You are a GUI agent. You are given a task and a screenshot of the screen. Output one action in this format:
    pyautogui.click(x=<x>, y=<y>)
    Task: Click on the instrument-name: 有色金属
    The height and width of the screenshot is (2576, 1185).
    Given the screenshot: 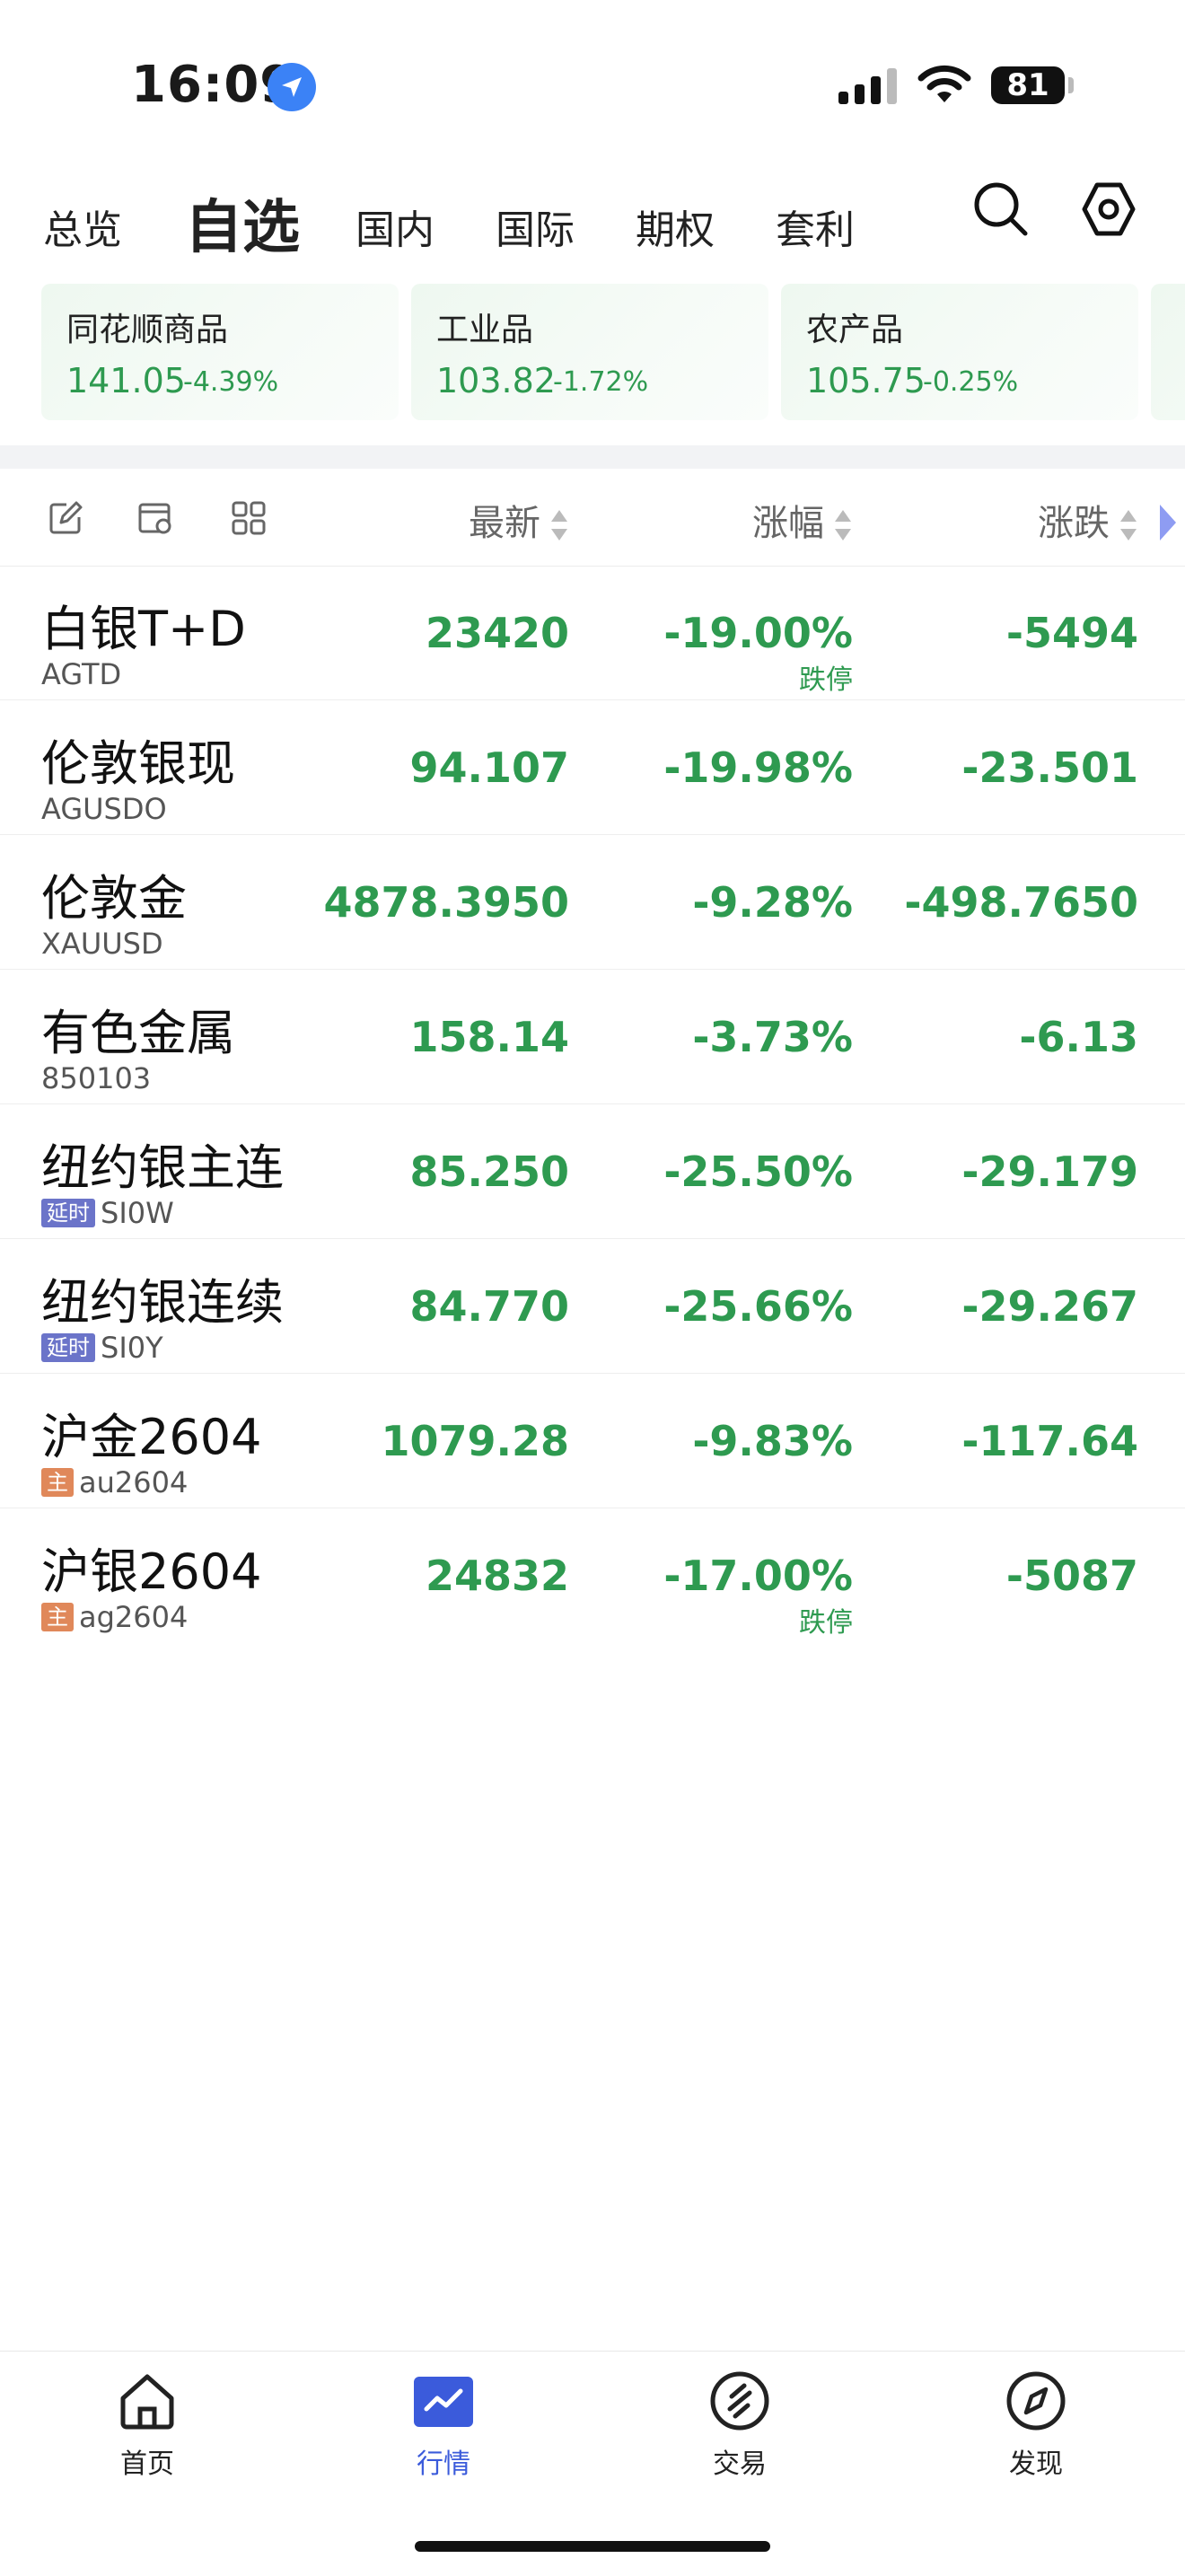 What is the action you would take?
    pyautogui.click(x=138, y=1033)
    